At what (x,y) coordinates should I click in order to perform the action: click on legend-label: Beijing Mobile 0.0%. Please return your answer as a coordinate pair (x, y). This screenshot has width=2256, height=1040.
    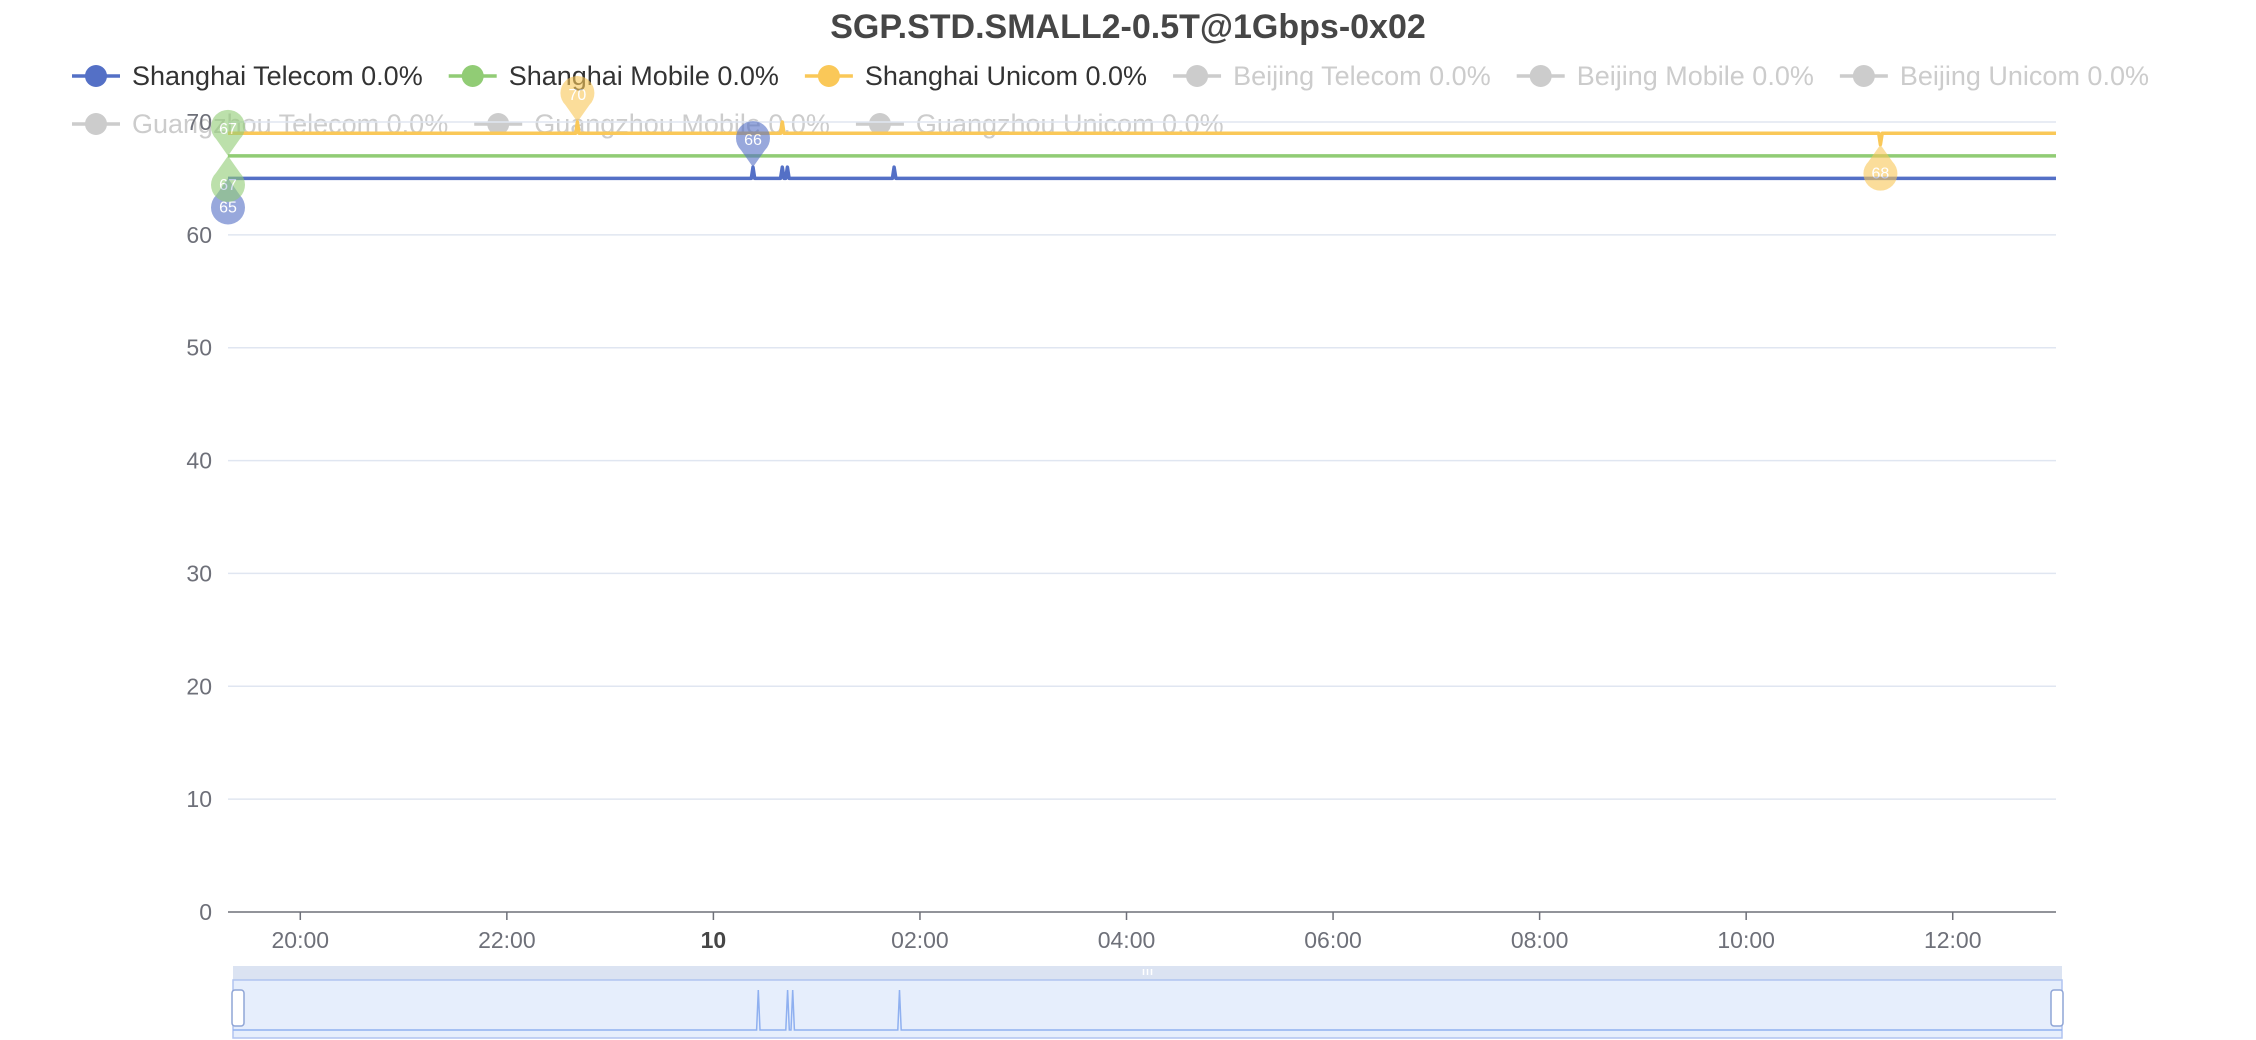
    Looking at the image, I should click on (1695, 76).